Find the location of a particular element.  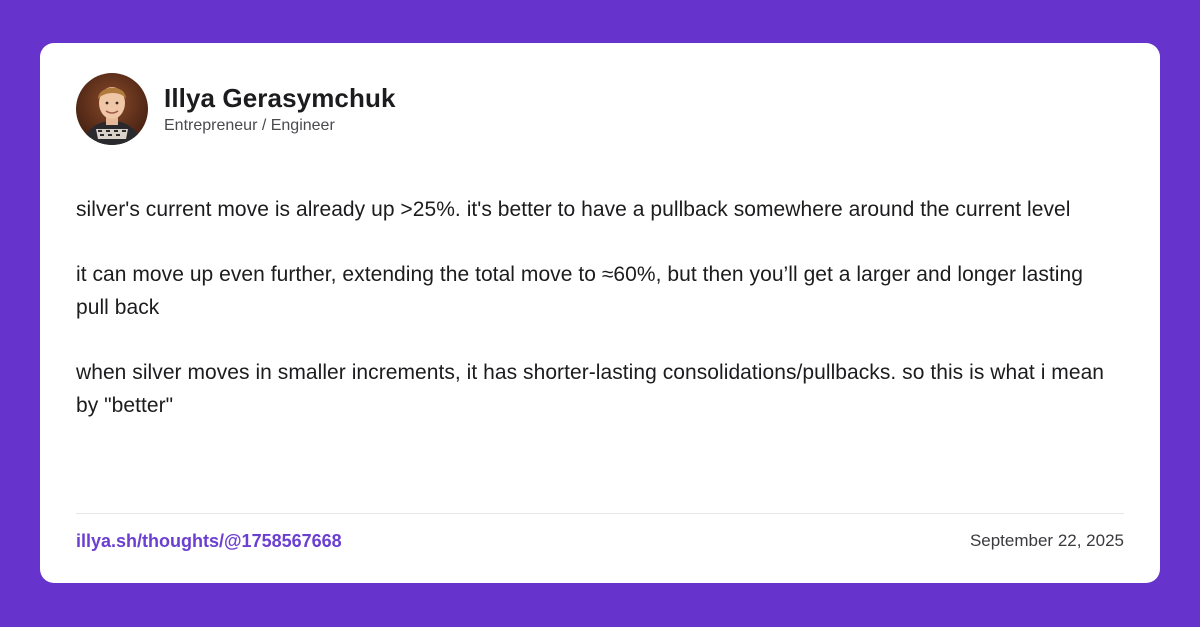

footer-divider is located at coordinates (600, 513).